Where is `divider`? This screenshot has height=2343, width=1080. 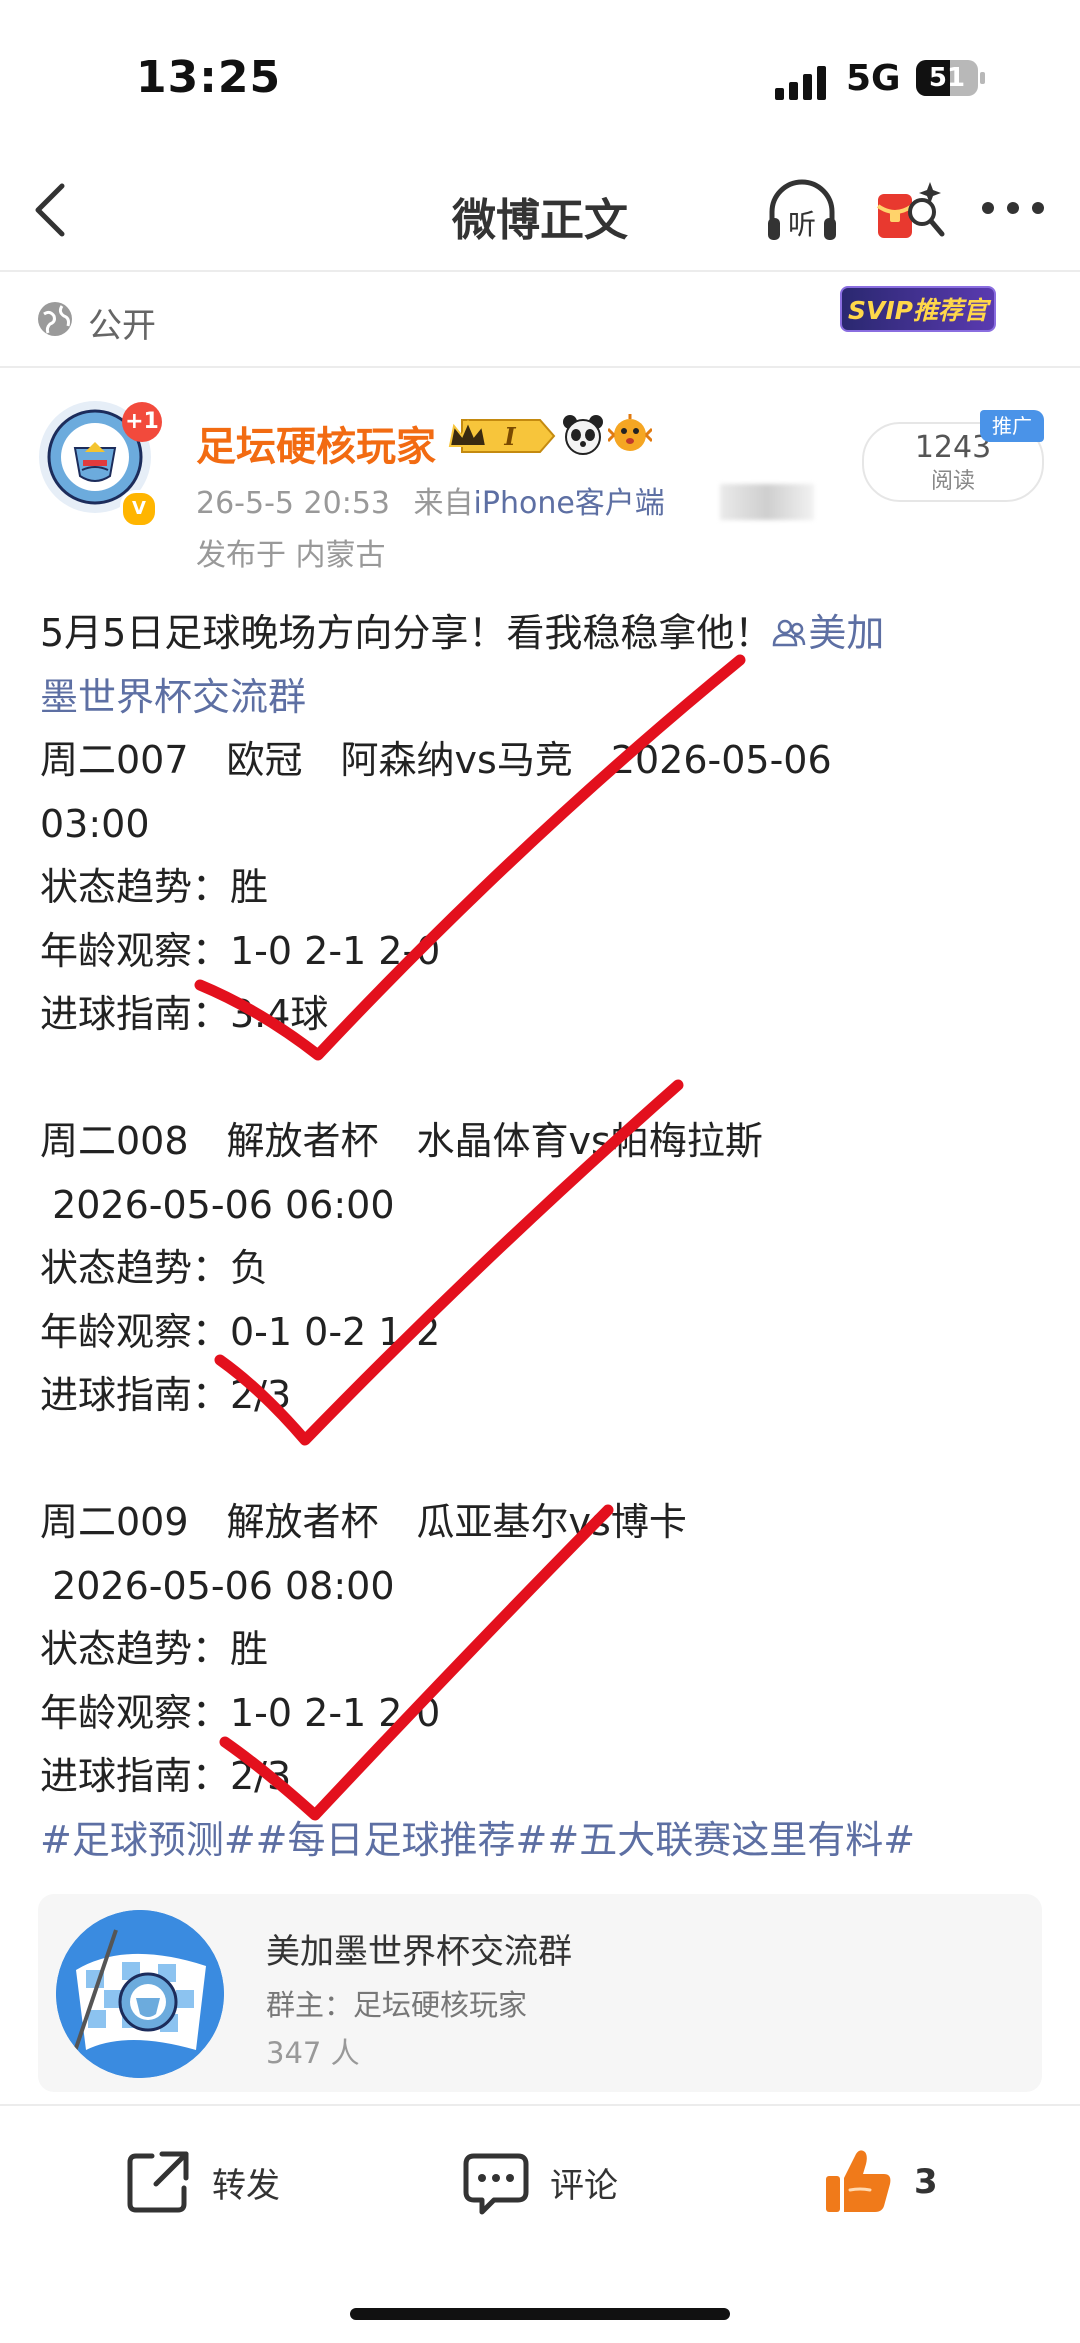
divider is located at coordinates (540, 367).